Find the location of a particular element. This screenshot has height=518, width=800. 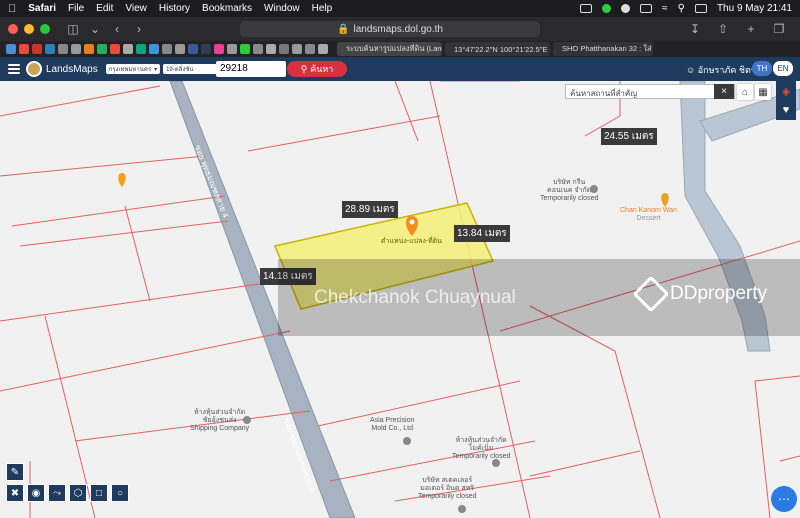

menu-app: Safari is located at coordinates (42, 8).